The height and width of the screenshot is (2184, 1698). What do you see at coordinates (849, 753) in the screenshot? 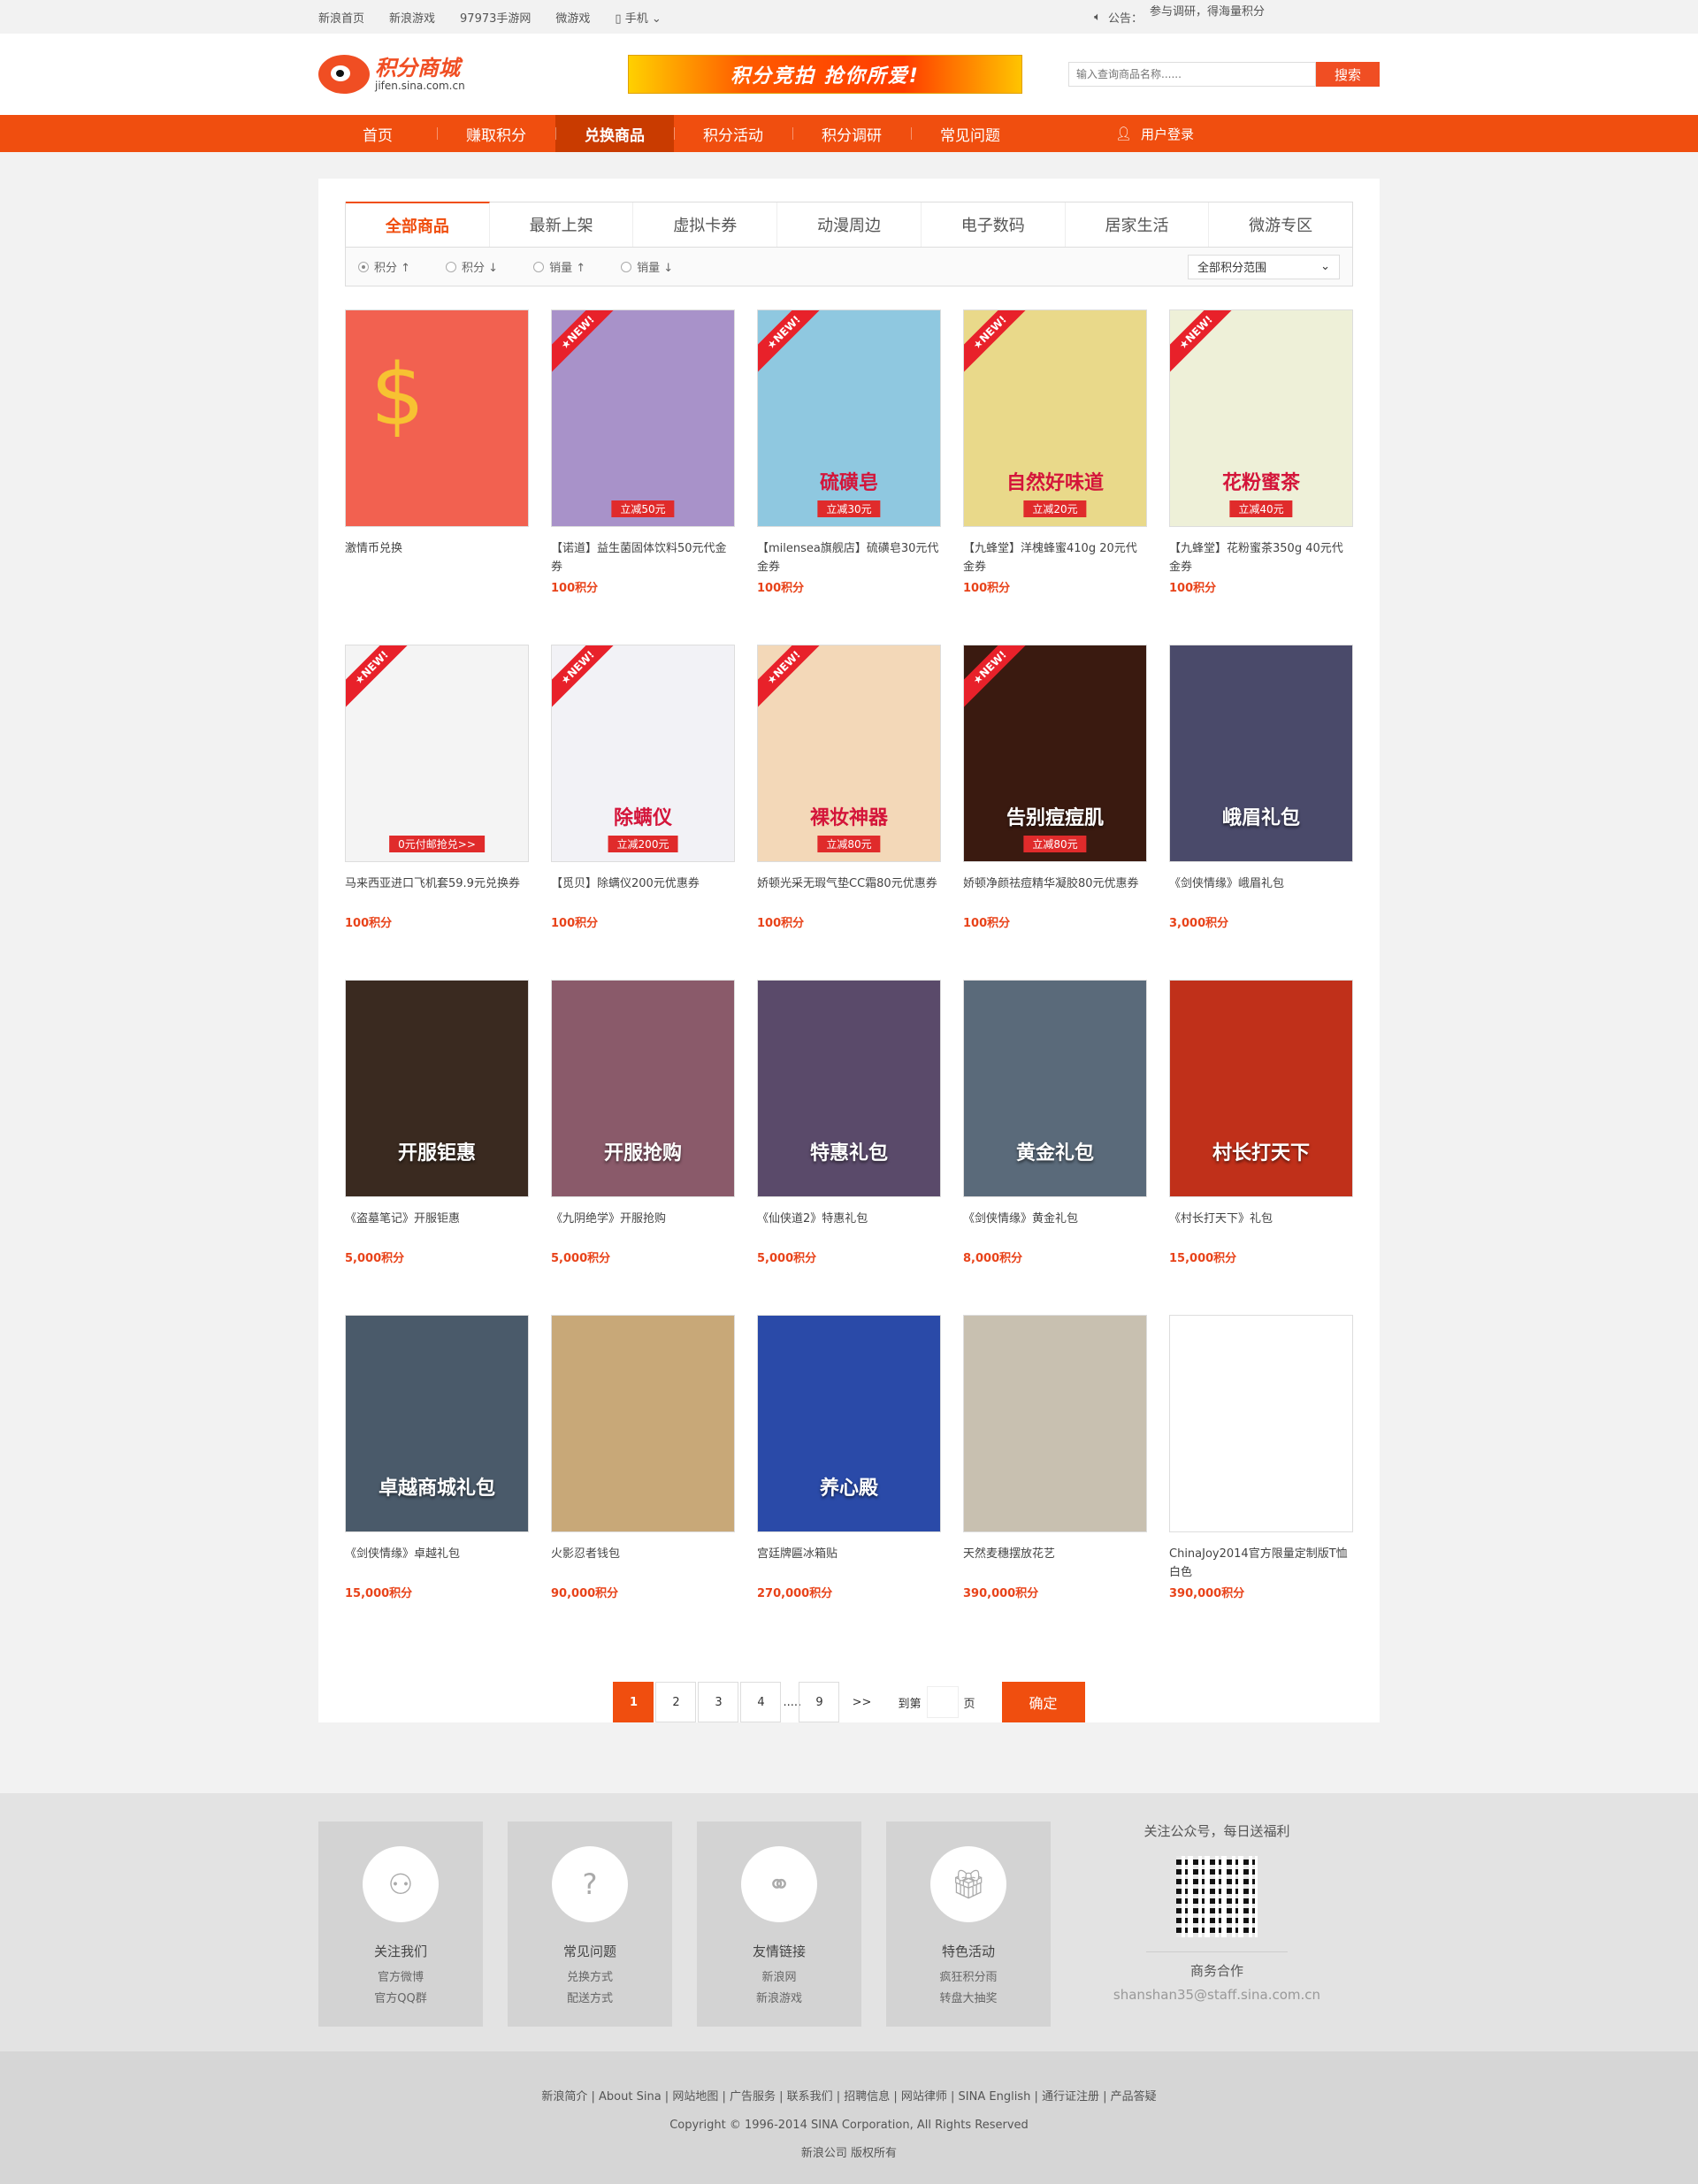
I see `product-image: ★NEW! 裸妆神器 立减80元` at bounding box center [849, 753].